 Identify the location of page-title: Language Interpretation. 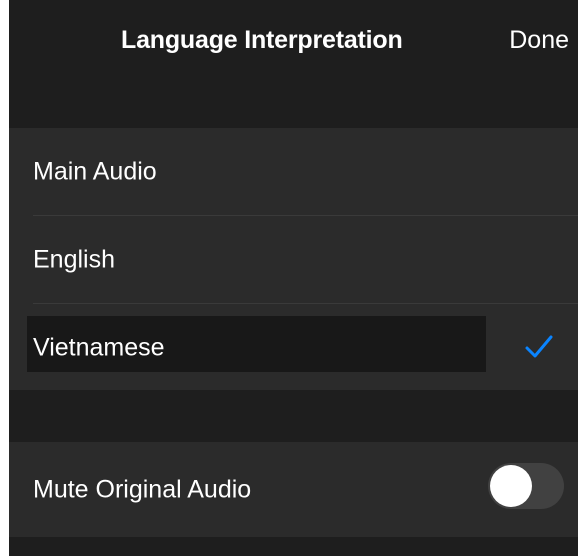
(262, 40).